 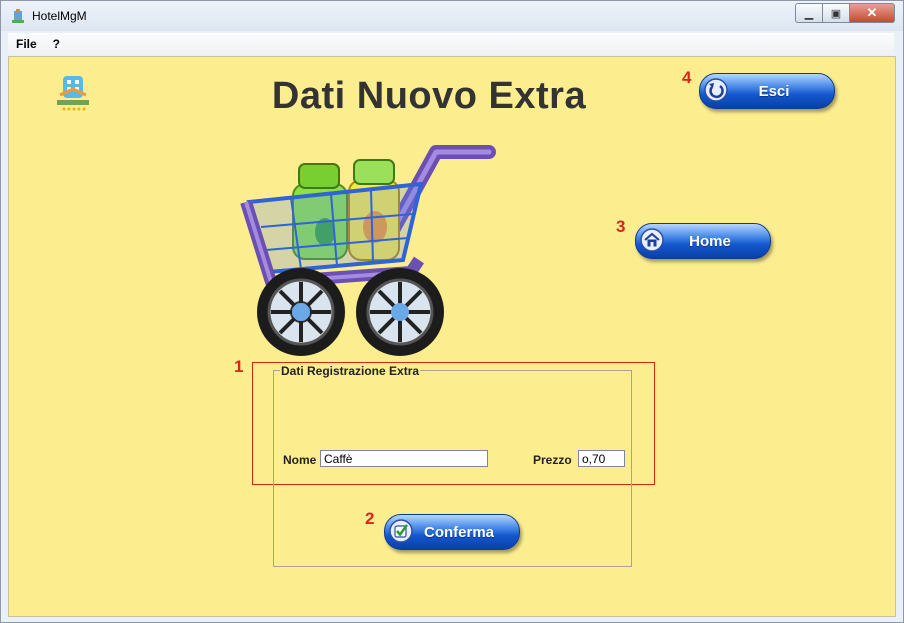 I want to click on restore-icon: ▣, so click(x=836, y=13).